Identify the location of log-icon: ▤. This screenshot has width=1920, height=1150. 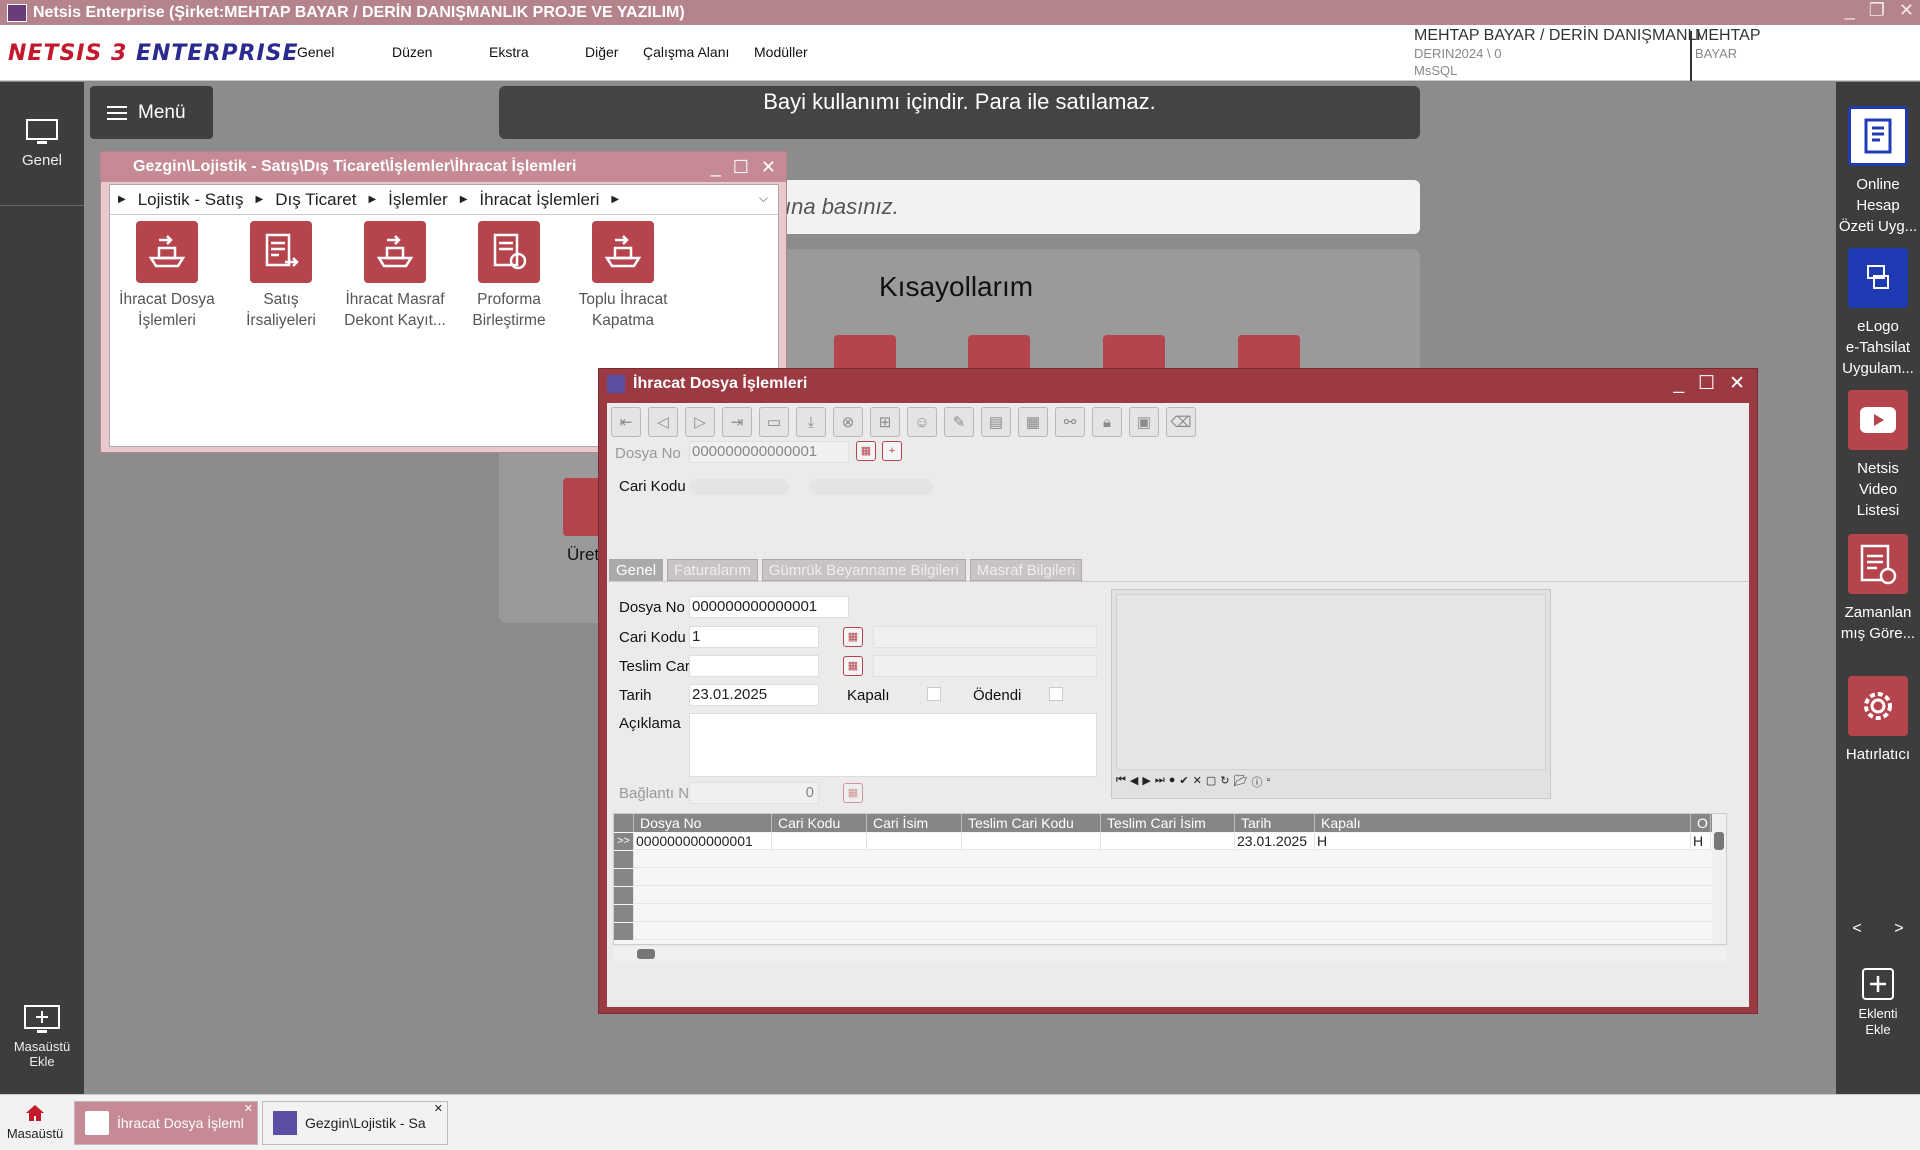
(996, 422).